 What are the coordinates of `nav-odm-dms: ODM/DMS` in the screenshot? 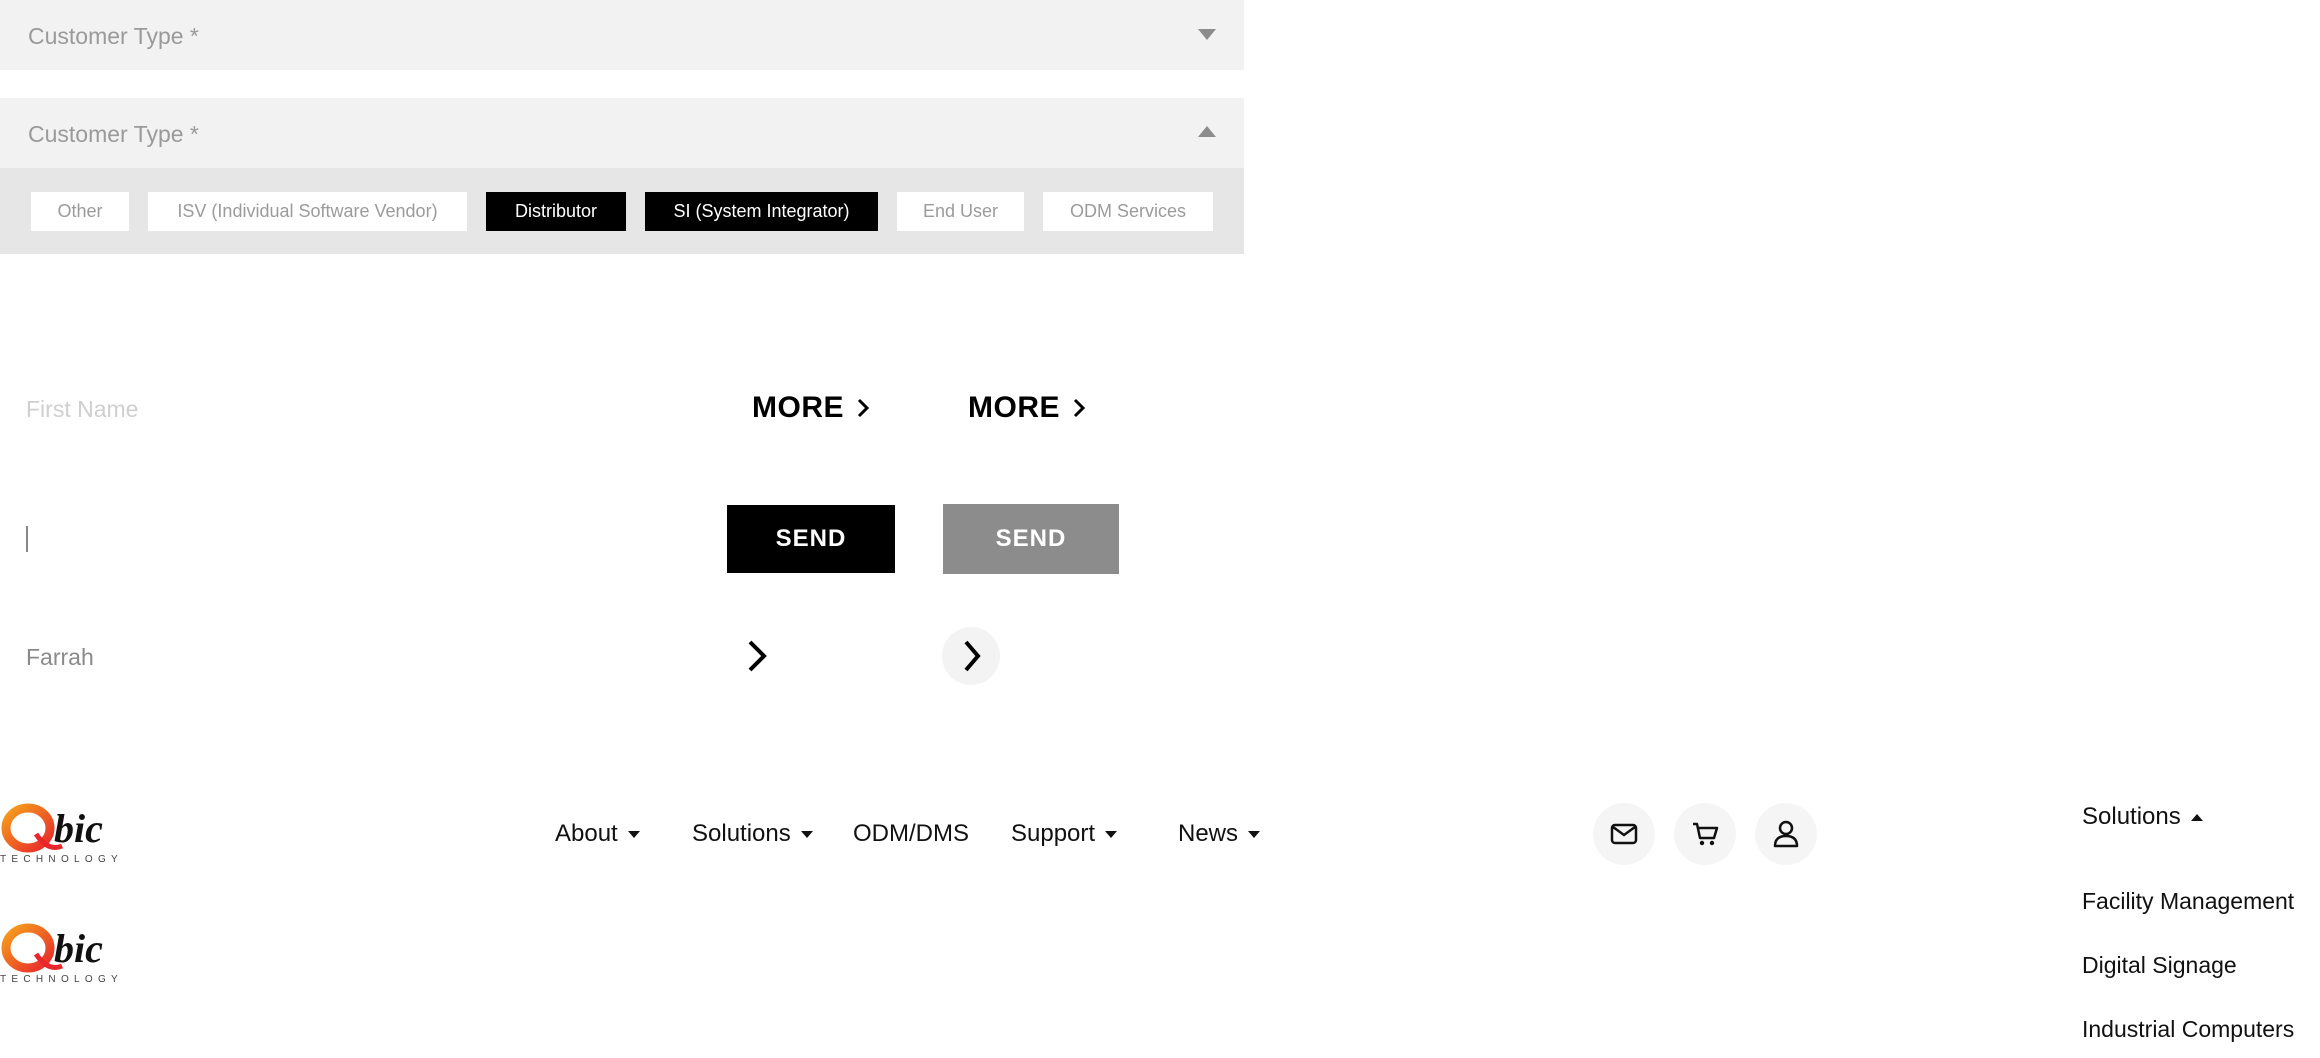 It's located at (911, 834).